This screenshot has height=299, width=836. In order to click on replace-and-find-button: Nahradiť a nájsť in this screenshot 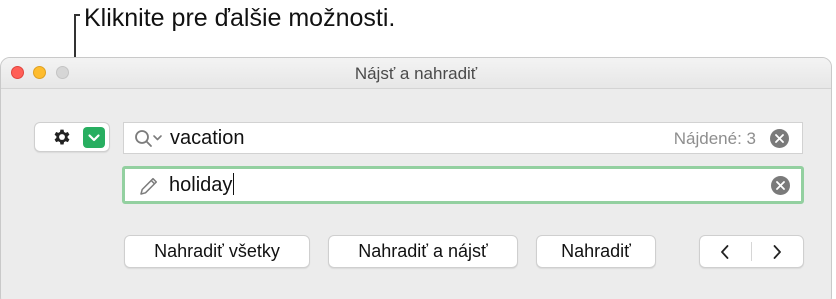, I will do `click(423, 251)`.